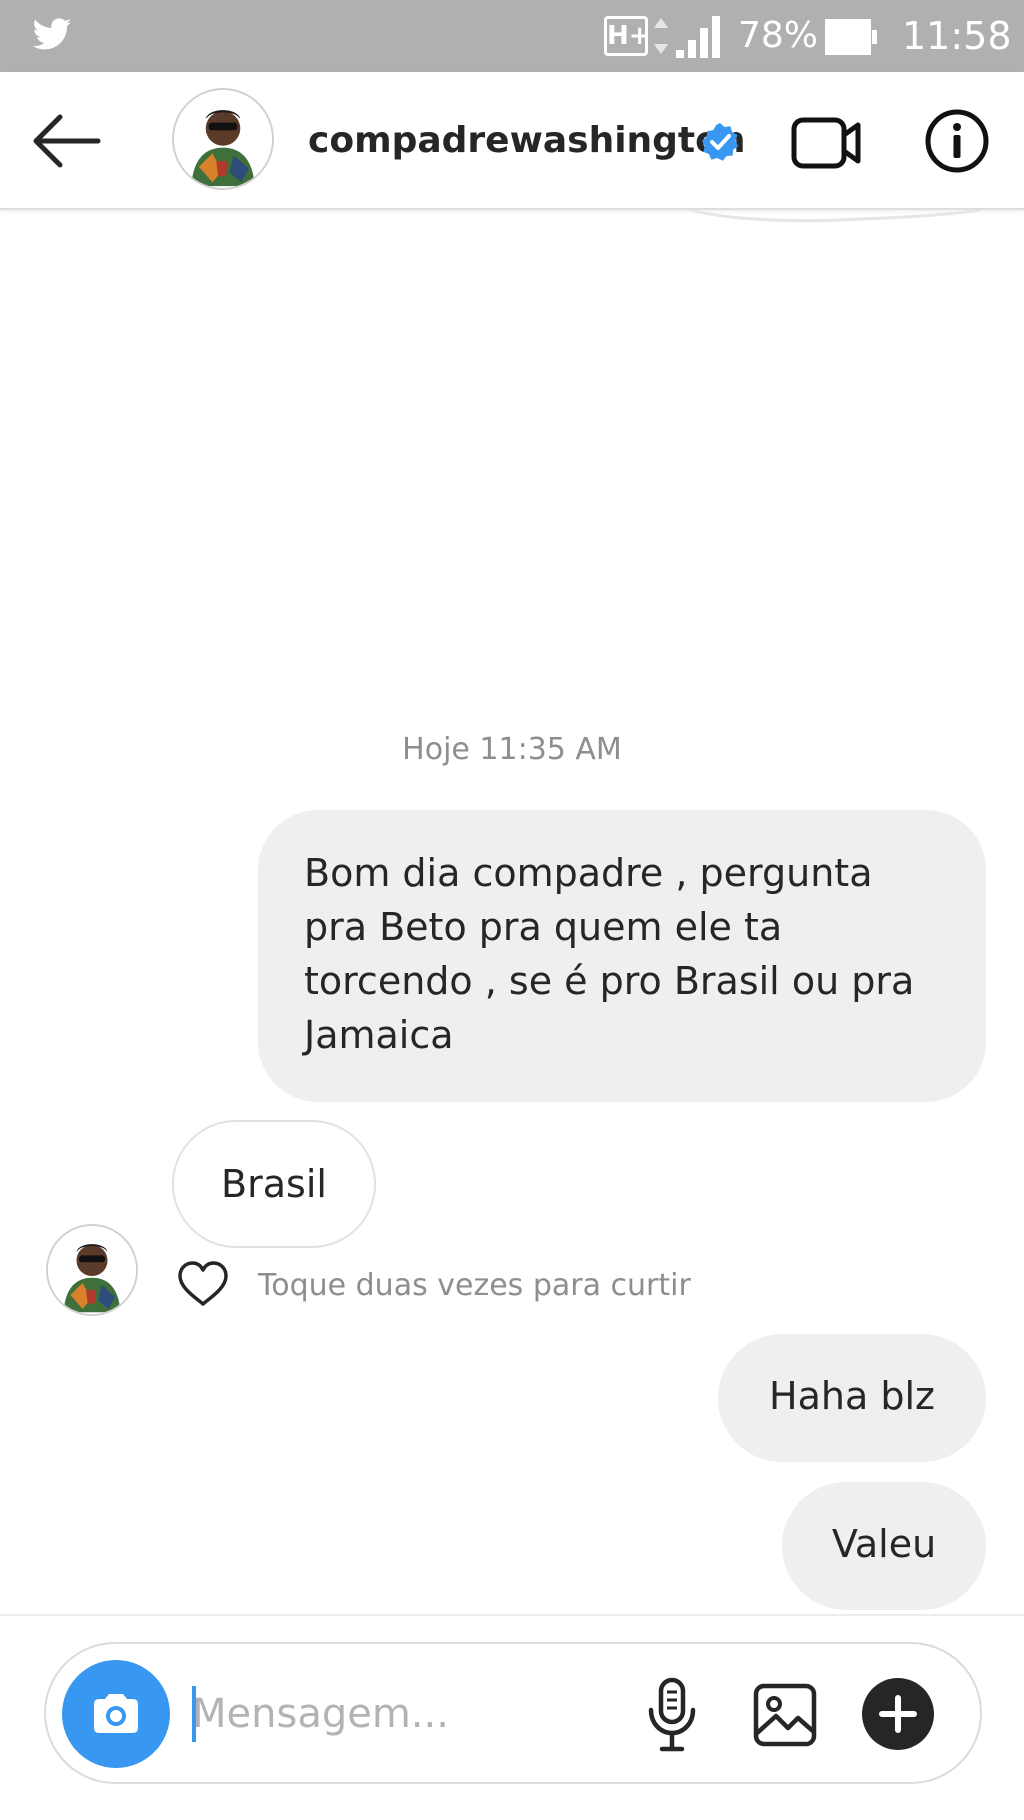 The width and height of the screenshot is (1024, 1820). Describe the element at coordinates (52, 34) in the screenshot. I see `twitter-icon` at that location.